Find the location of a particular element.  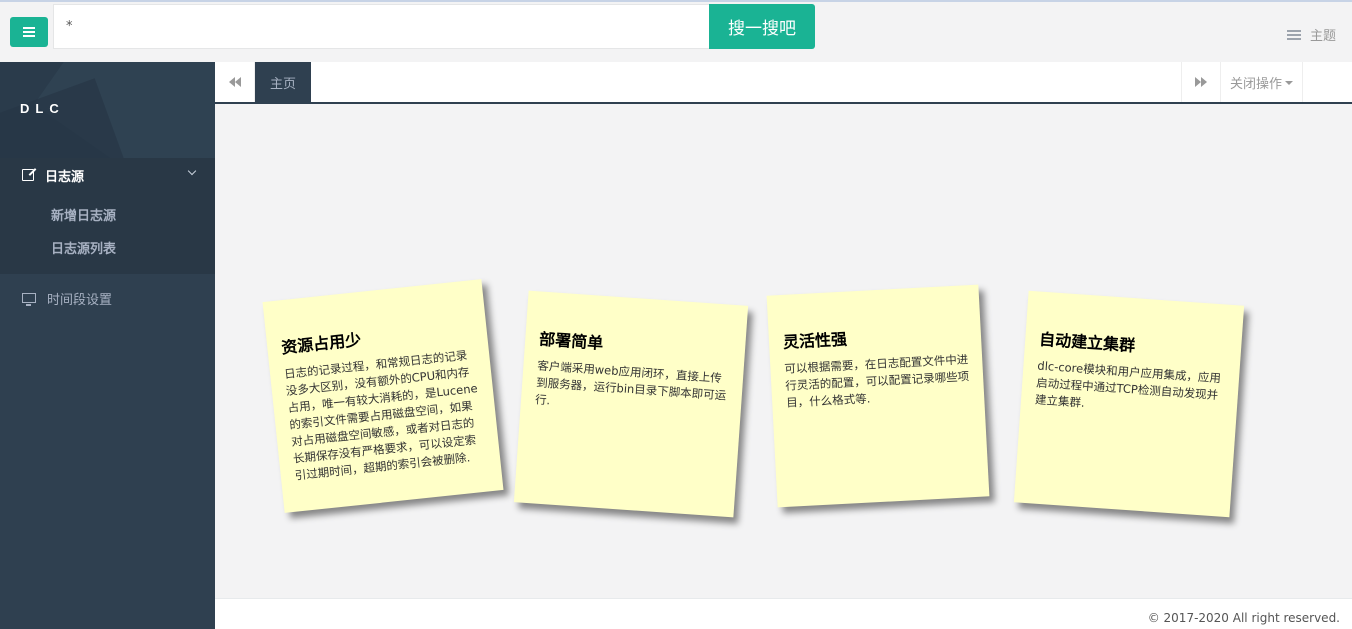

double-left-arrow-icon is located at coordinates (234, 82).